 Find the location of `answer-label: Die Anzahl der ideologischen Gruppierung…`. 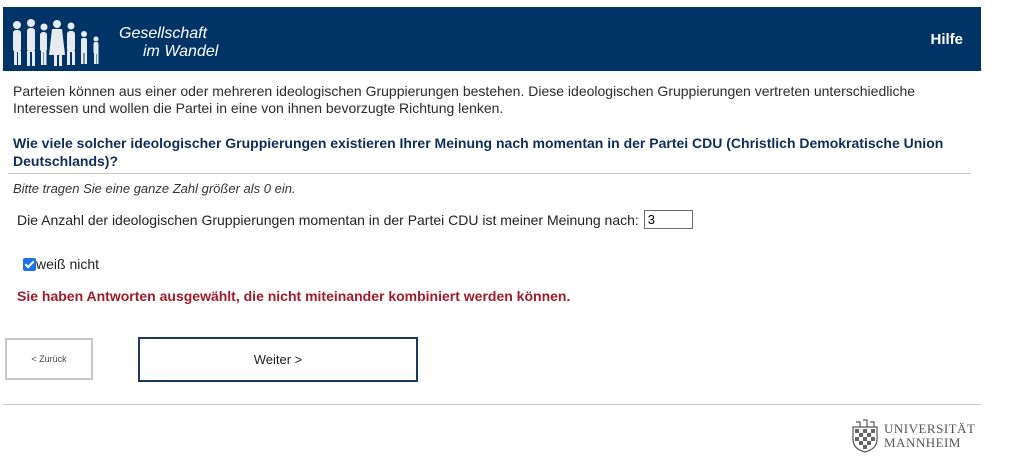

answer-label: Die Anzahl der ideologischen Gruppierung… is located at coordinates (328, 219).